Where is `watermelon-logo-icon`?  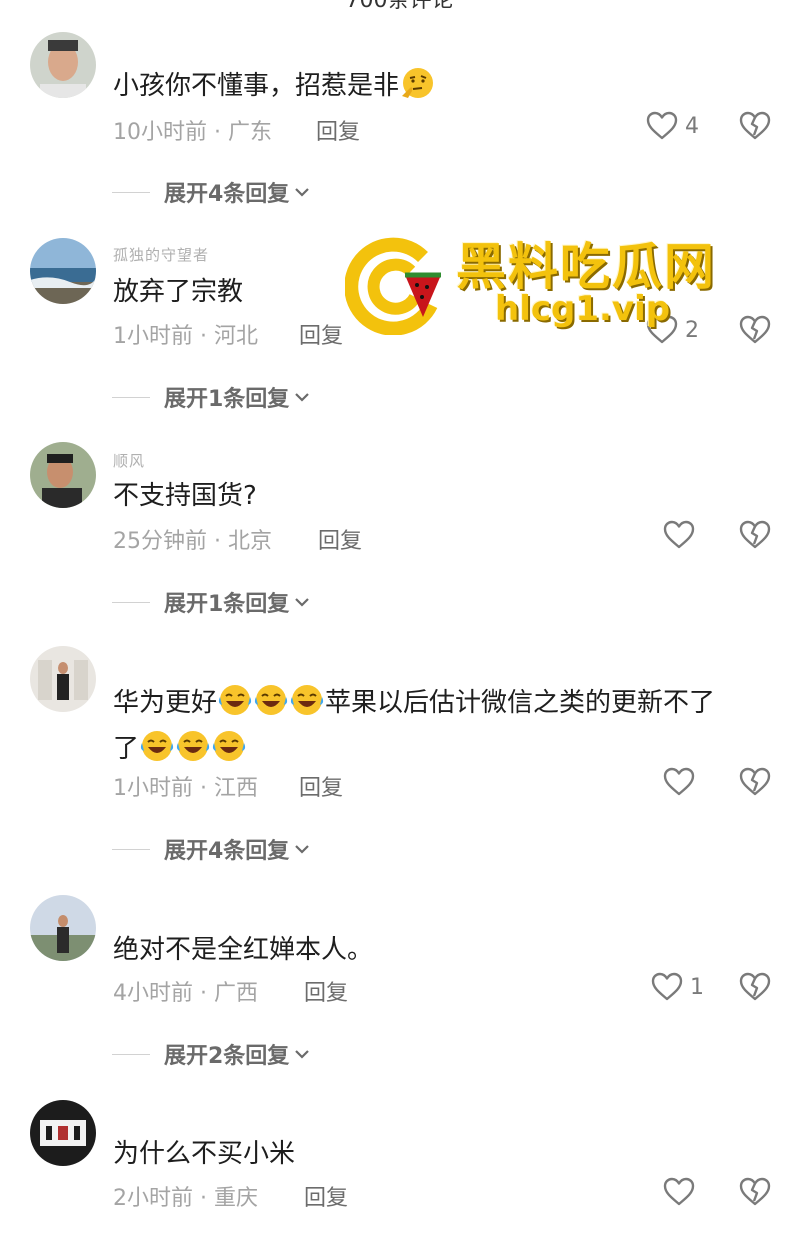 watermelon-logo-icon is located at coordinates (393, 286).